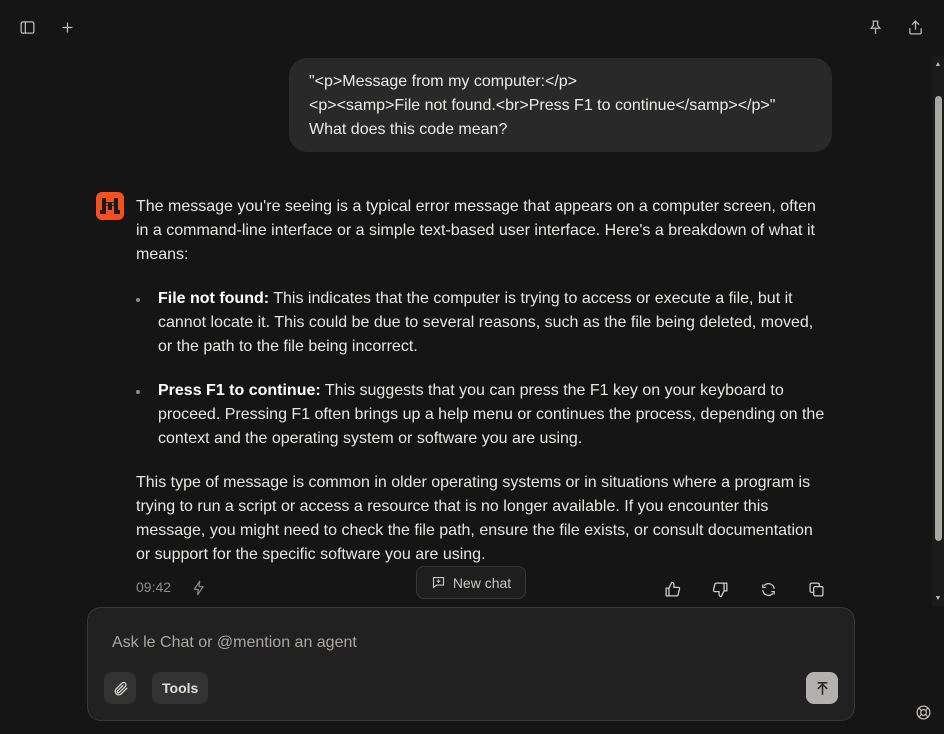  What do you see at coordinates (154, 587) in the screenshot?
I see `message-timestamp: 09:42` at bounding box center [154, 587].